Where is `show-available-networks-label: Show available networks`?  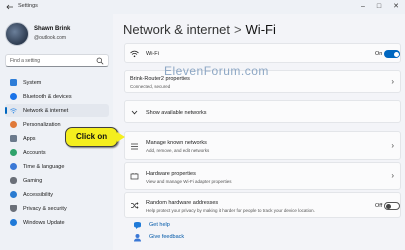 show-available-networks-label: Show available networks is located at coordinates (176, 113).